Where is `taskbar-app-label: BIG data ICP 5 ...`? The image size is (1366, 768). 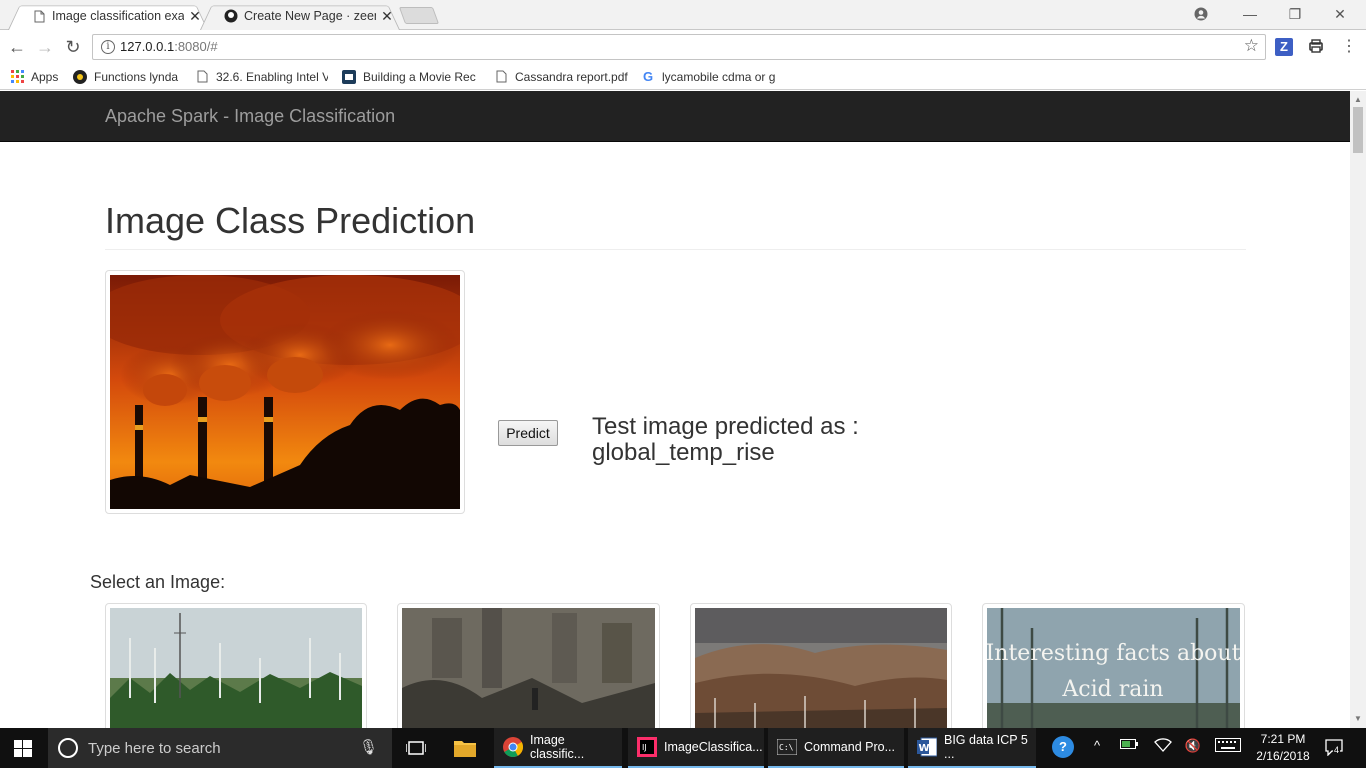 taskbar-app-label: BIG data ICP 5 ... is located at coordinates (986, 747).